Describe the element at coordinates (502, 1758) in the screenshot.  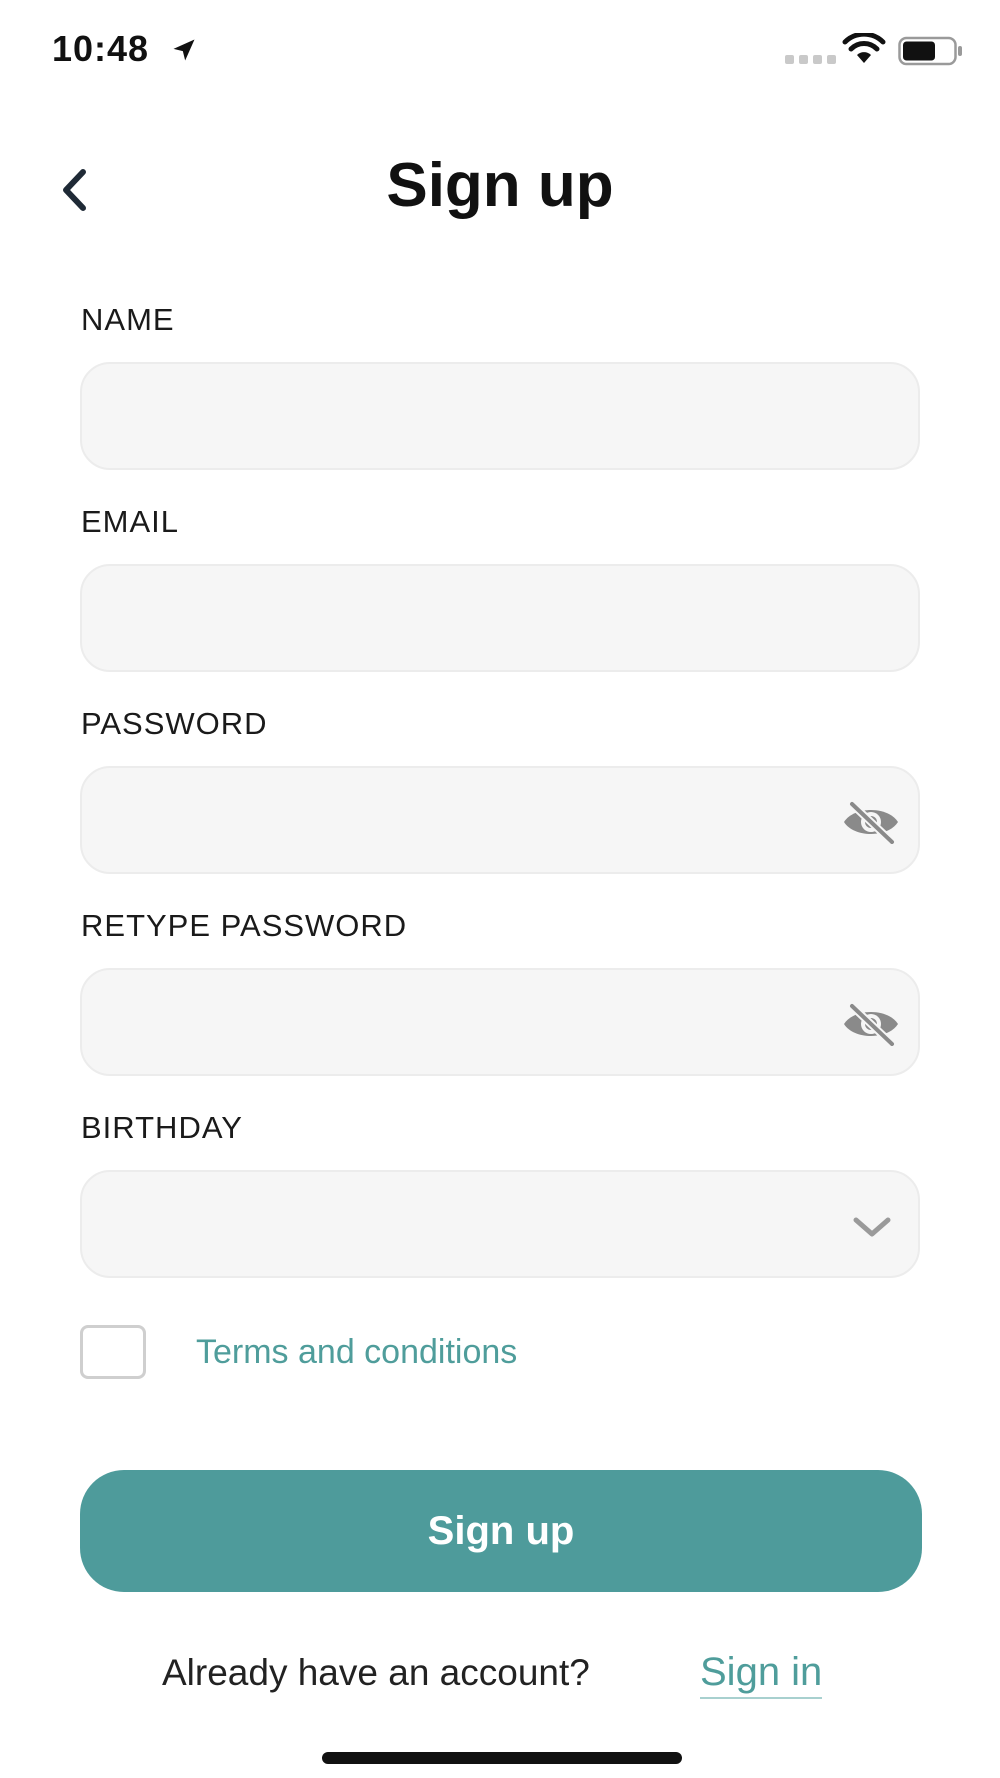
I see `home-indicator` at that location.